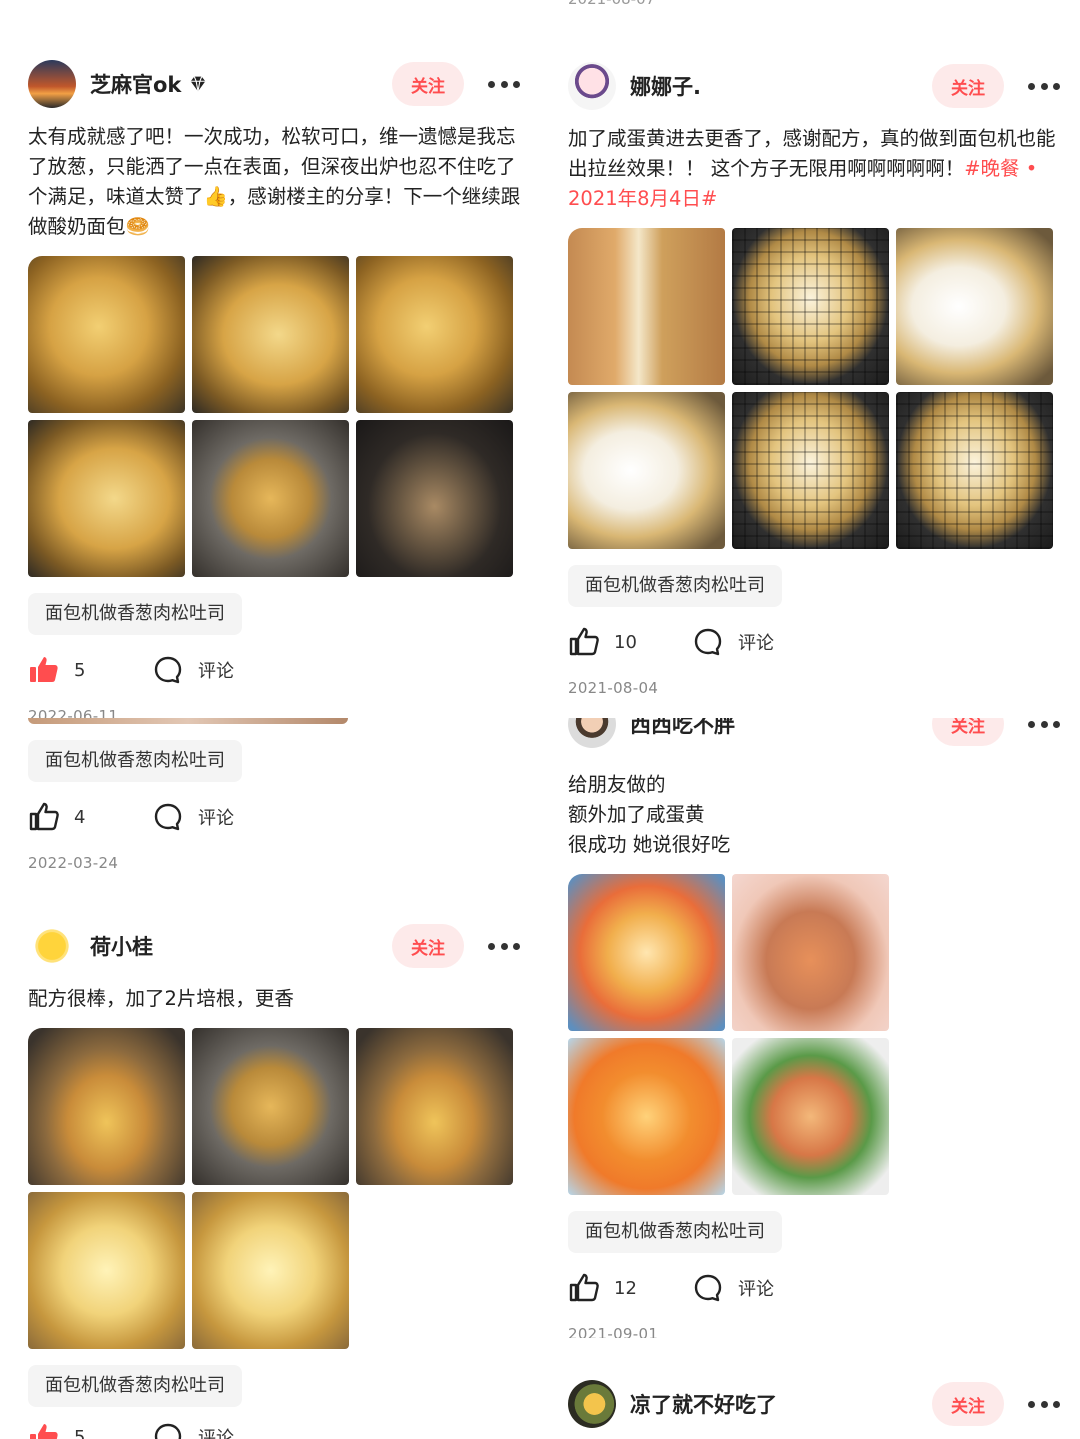 The image size is (1080, 1439). Describe the element at coordinates (818, 642) in the screenshot. I see `action-bar: 10 评论` at that location.